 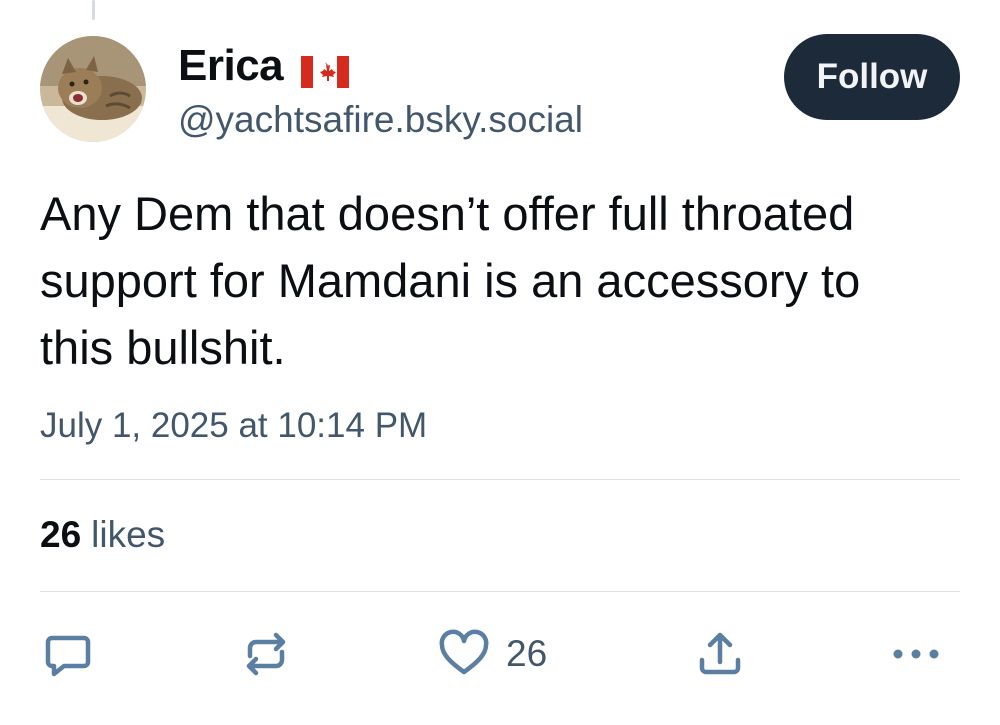 What do you see at coordinates (61, 534) in the screenshot?
I see `likes-count: 26` at bounding box center [61, 534].